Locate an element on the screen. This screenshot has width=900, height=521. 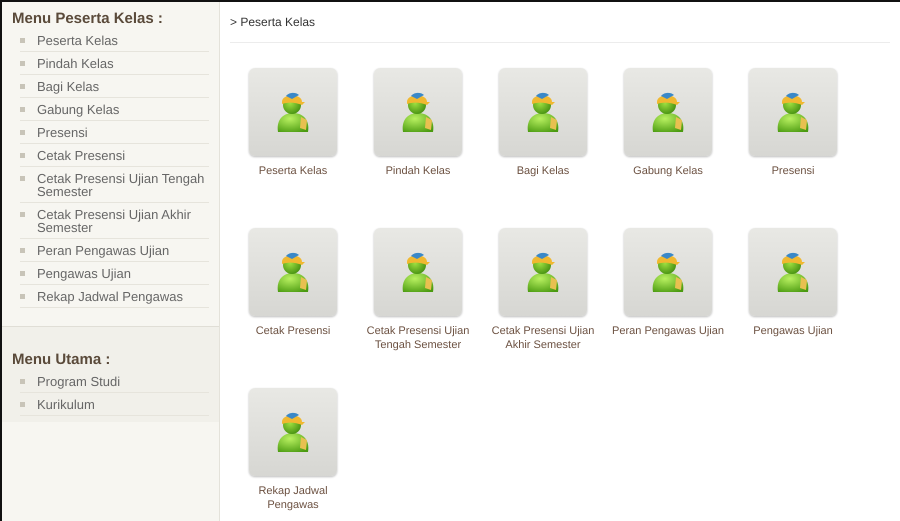
menu-link: Cetak Presensi Ujian Akhir Semester is located at coordinates (123, 220).